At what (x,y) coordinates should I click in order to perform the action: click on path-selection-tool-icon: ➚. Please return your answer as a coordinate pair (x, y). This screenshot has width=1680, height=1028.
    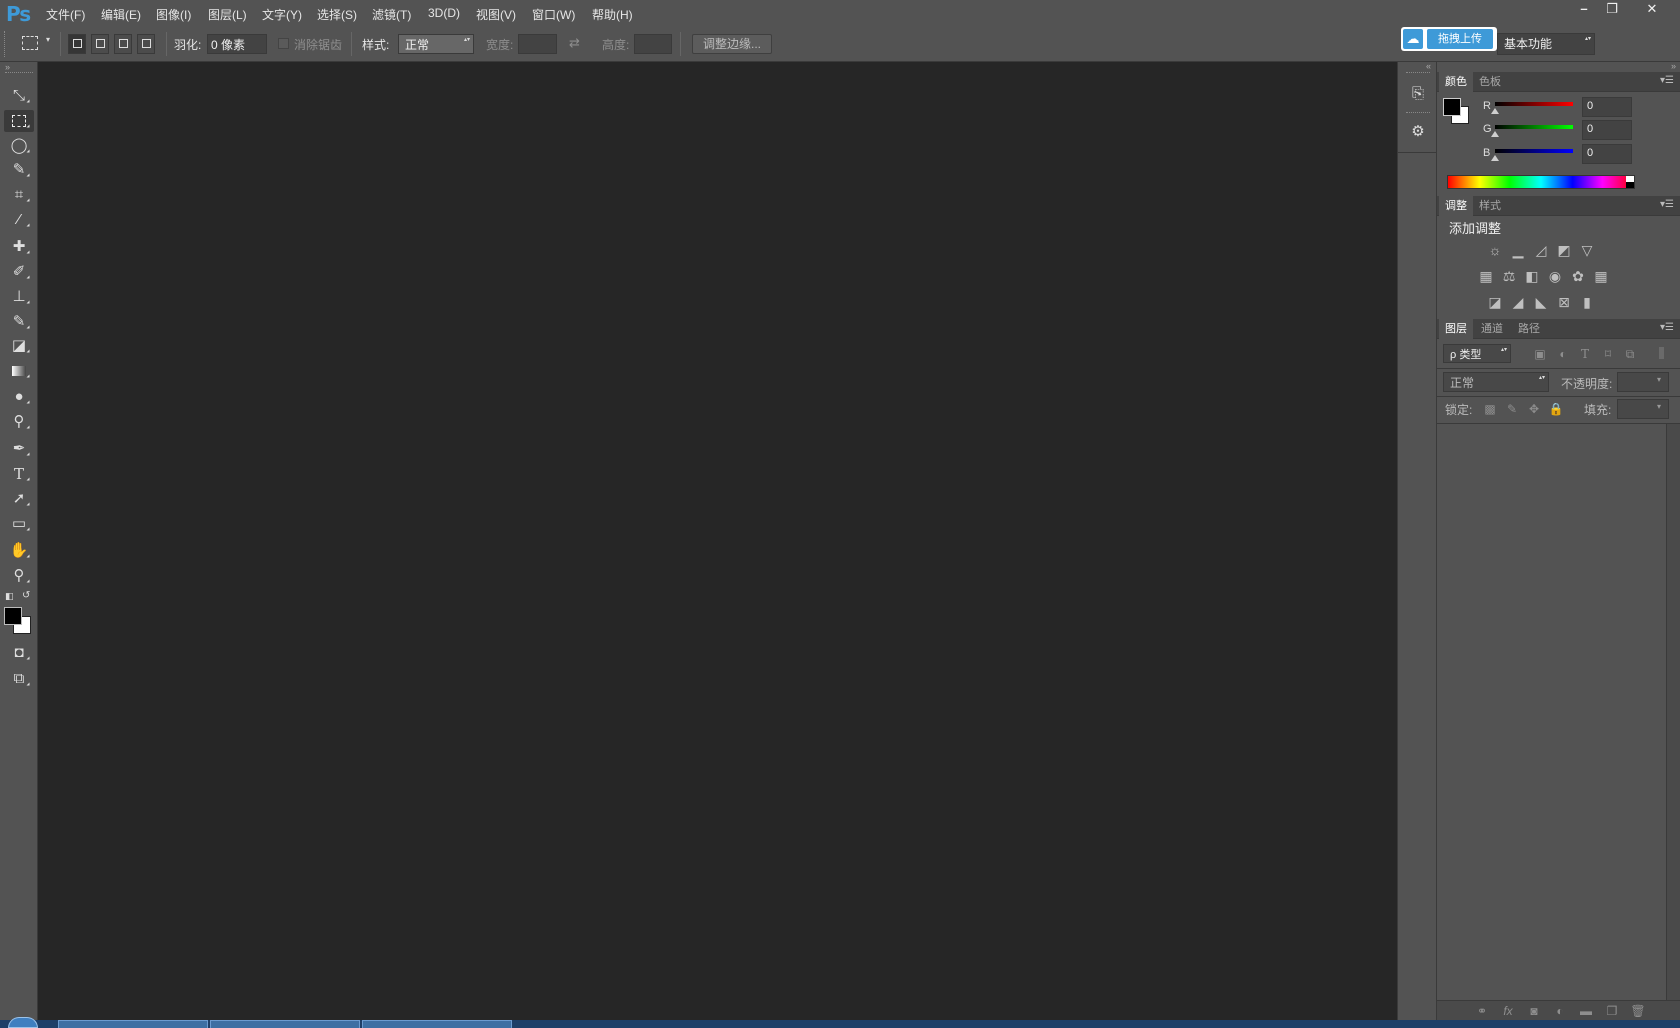
    Looking at the image, I should click on (19, 499).